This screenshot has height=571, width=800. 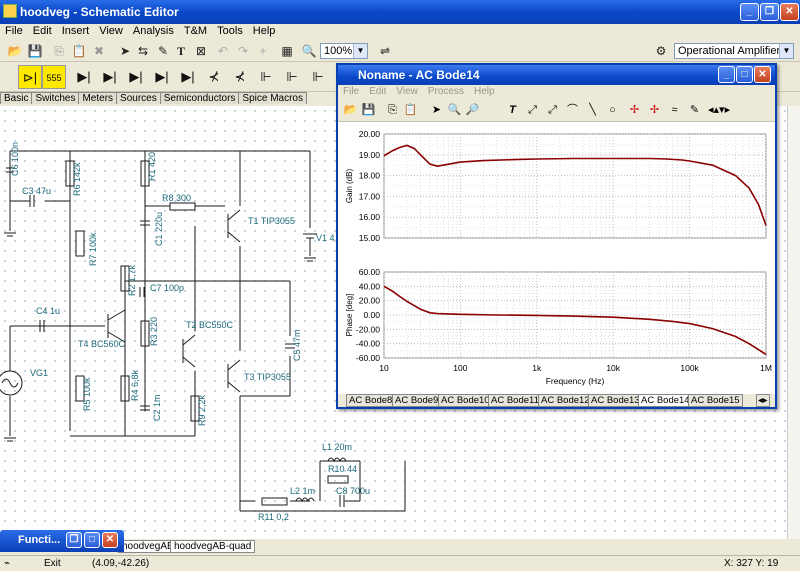 I want to click on tab-ac-bode8: AC Bode8, so click(x=371, y=400).